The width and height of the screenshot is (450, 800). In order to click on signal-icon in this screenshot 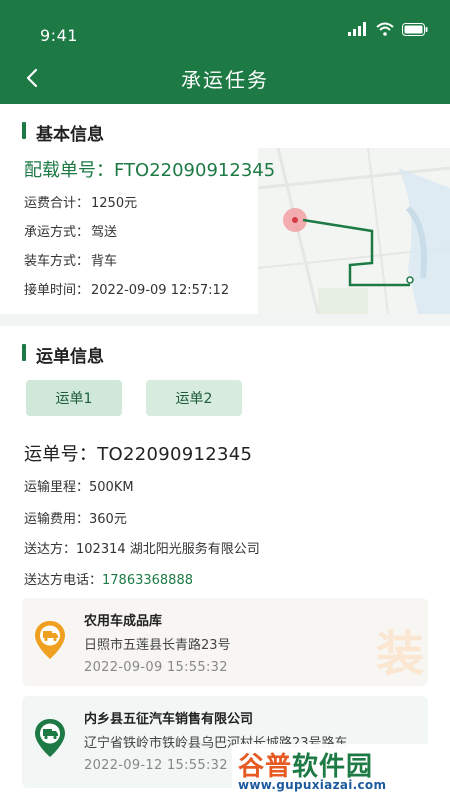, I will do `click(357, 29)`.